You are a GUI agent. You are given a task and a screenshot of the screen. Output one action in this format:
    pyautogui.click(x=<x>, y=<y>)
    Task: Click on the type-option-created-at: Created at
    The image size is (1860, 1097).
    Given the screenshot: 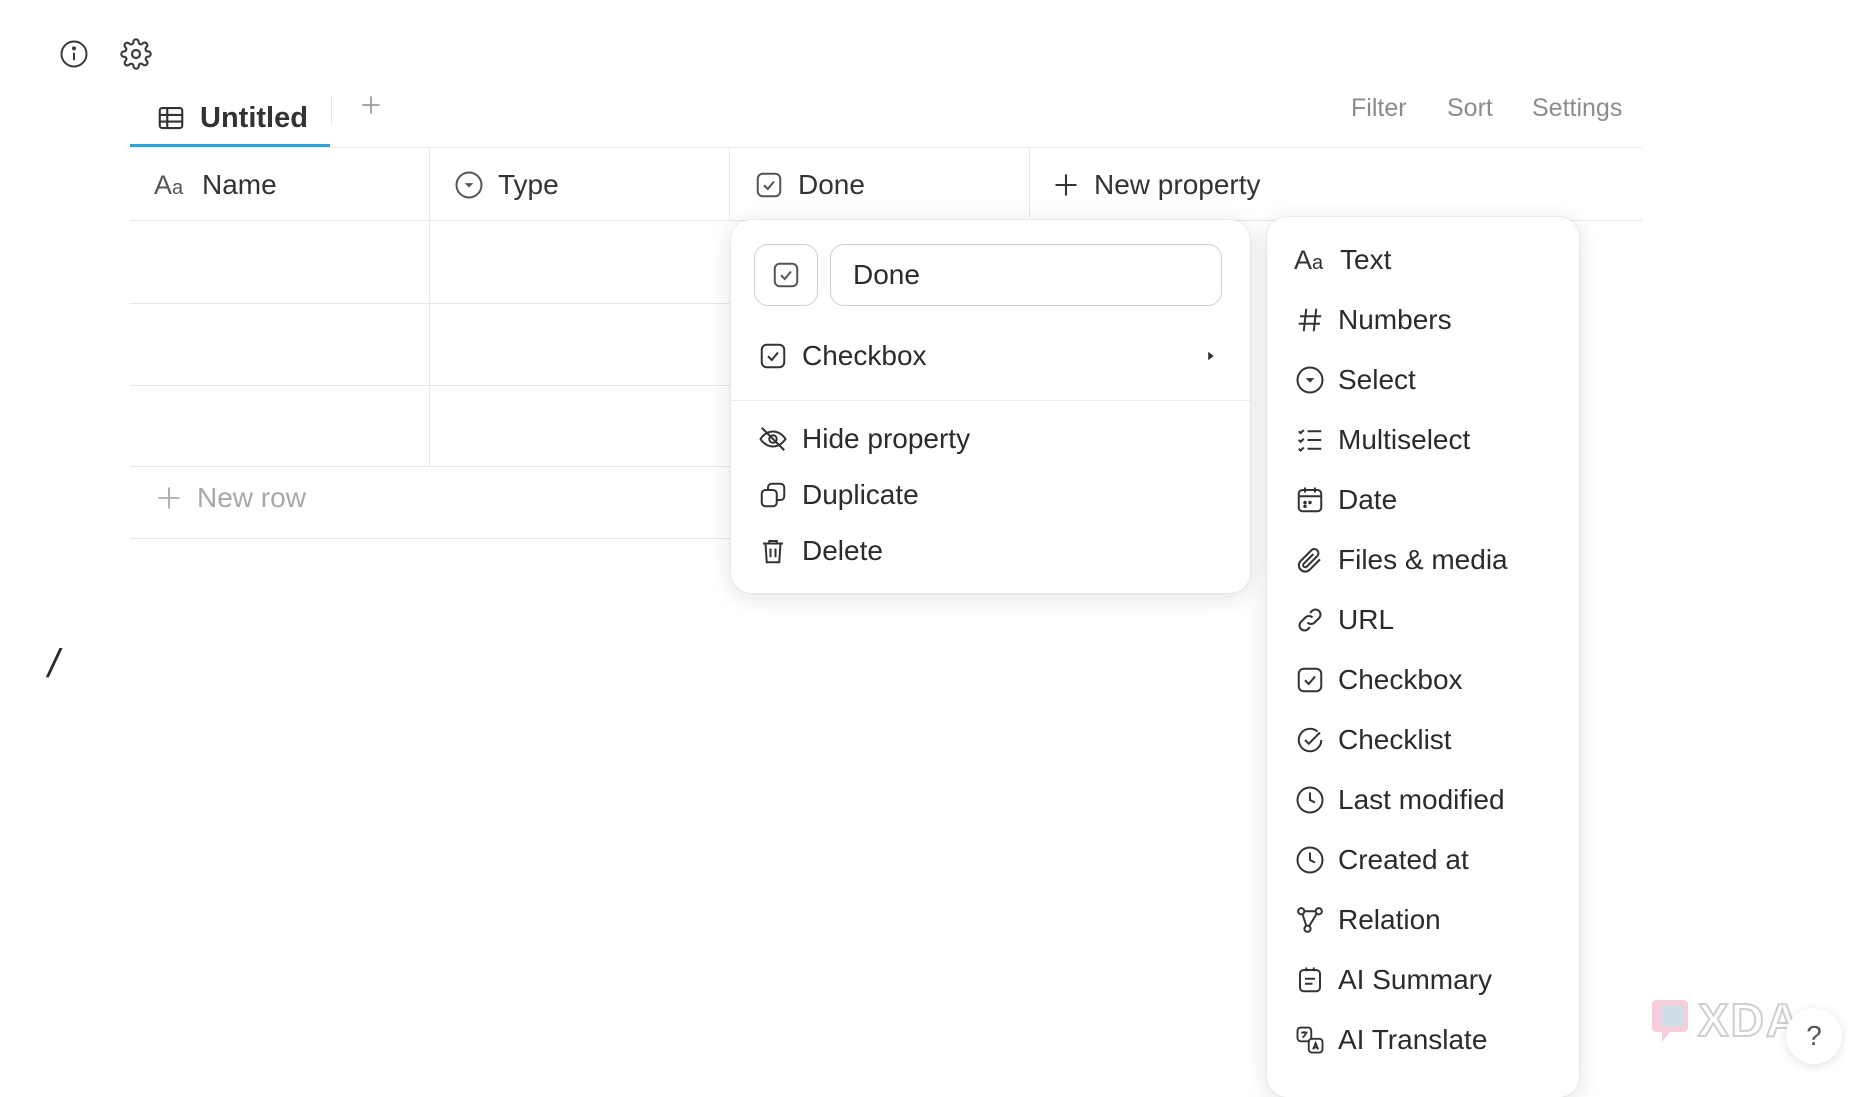 What is the action you would take?
    pyautogui.click(x=1381, y=860)
    